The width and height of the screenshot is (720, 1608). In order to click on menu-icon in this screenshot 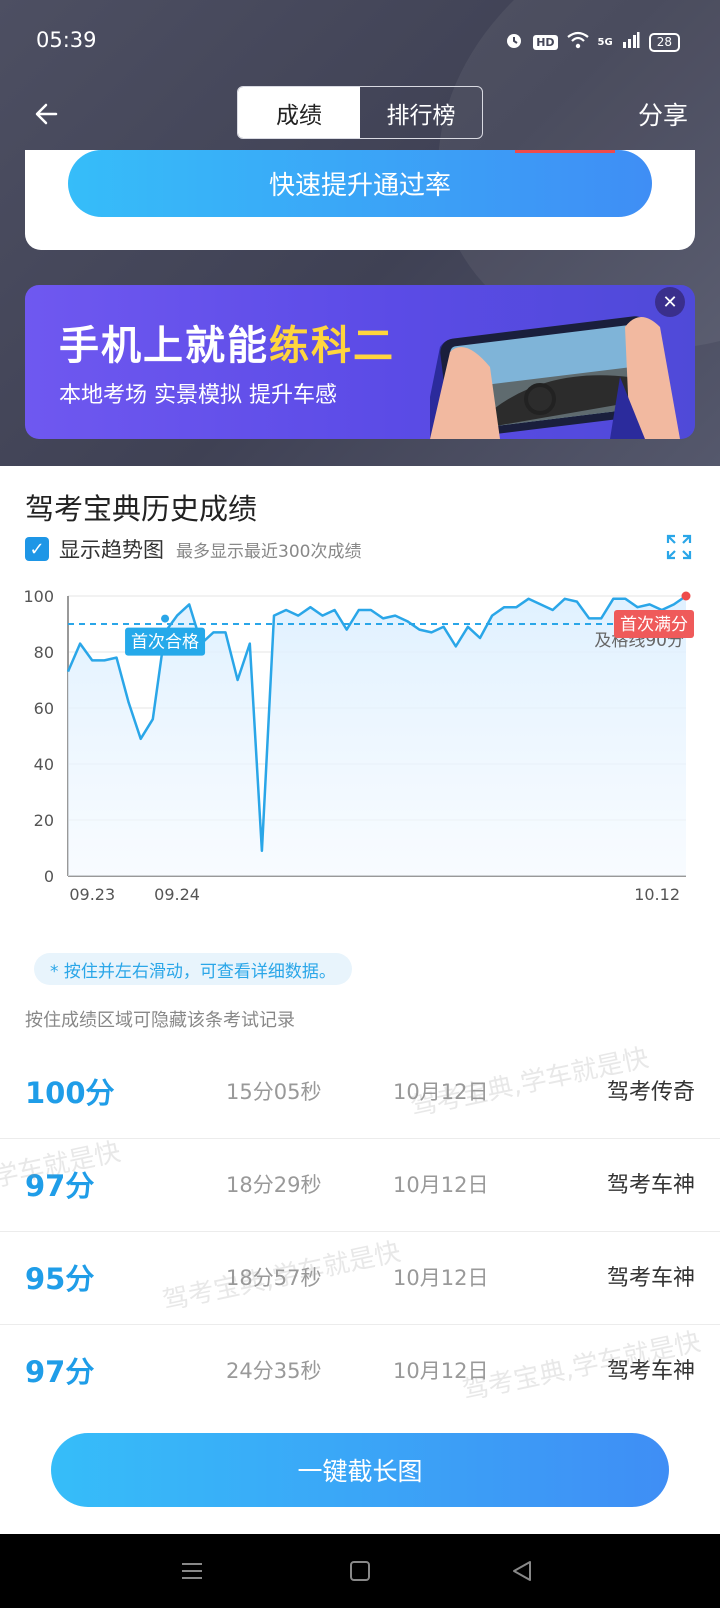, I will do `click(192, 1571)`.